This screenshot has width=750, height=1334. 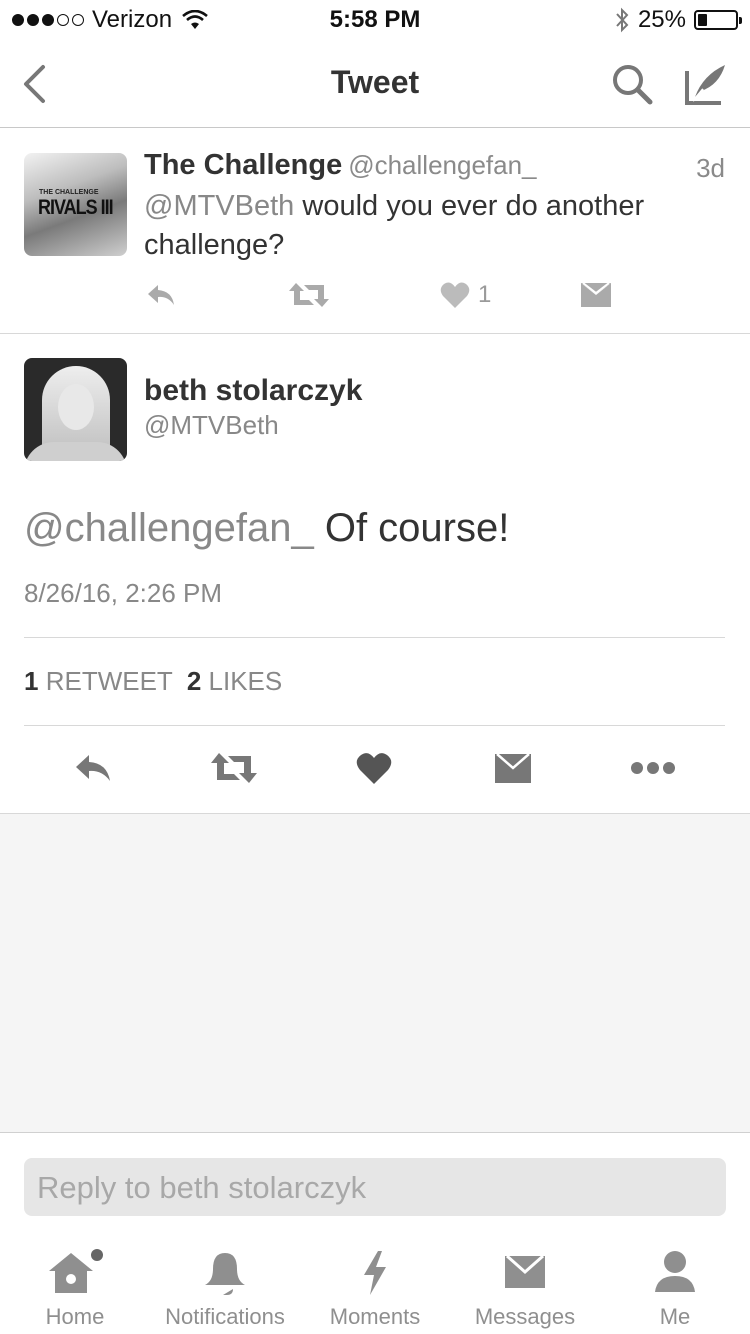 What do you see at coordinates (75, 409) in the screenshot?
I see `avatar` at bounding box center [75, 409].